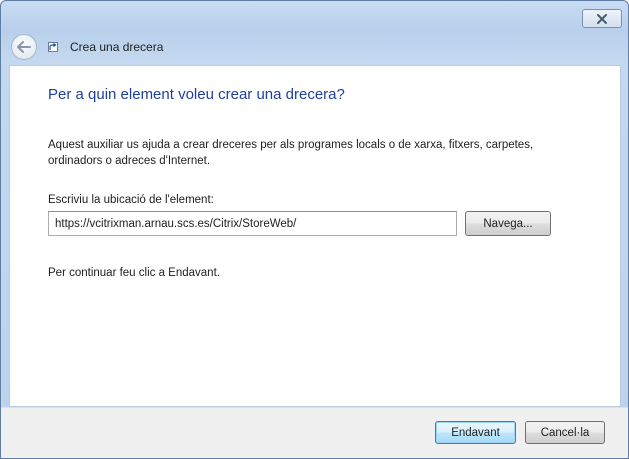  I want to click on continue-instruction: Per continuar feu clic a Endavant., so click(134, 273).